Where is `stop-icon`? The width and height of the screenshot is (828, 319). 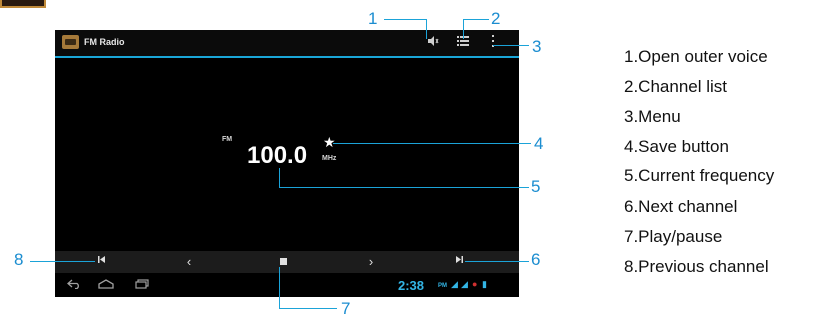 stop-icon is located at coordinates (283, 262).